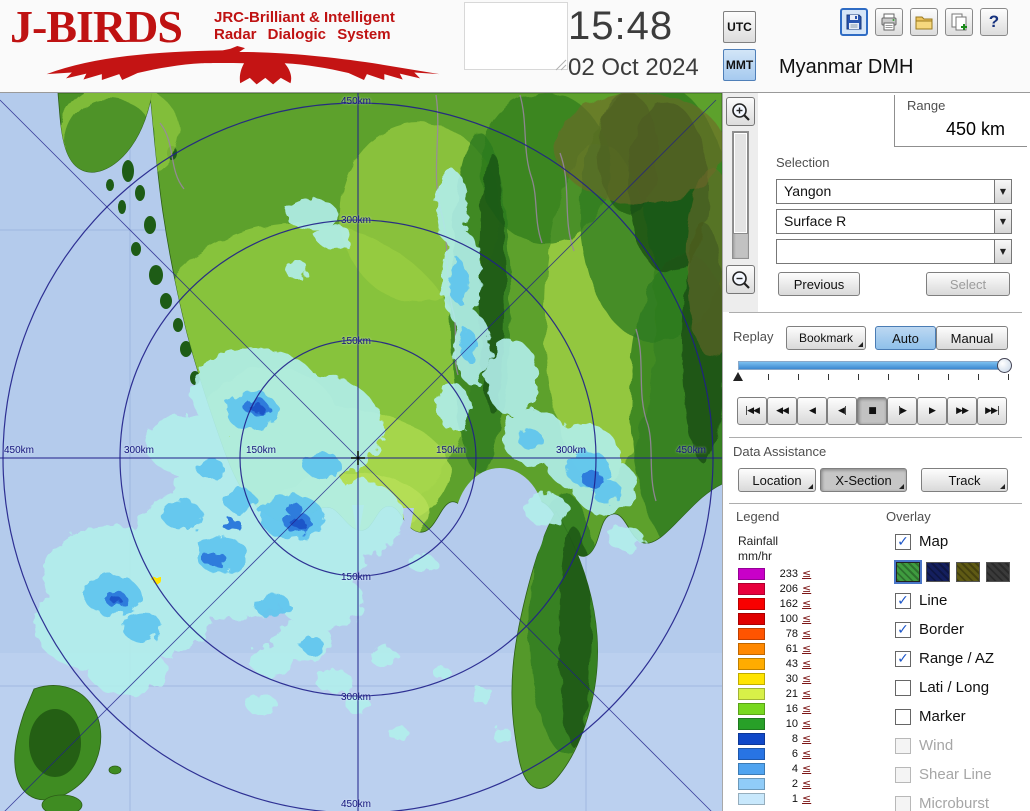 The image size is (1030, 811). Describe the element at coordinates (975, 129) in the screenshot. I see `range-value: 450 km` at that location.